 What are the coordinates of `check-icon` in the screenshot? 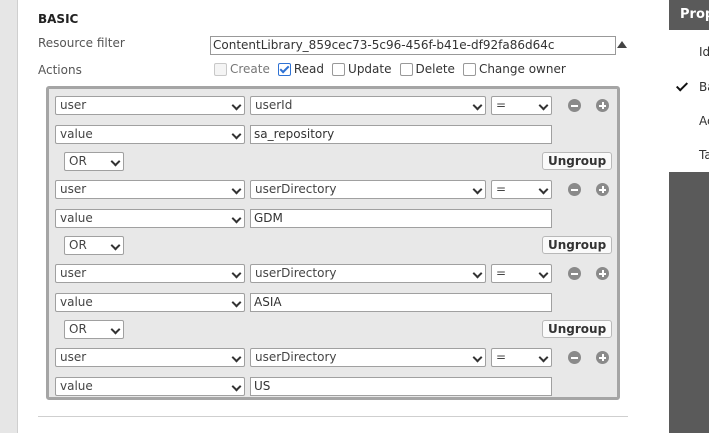 It's located at (682, 85).